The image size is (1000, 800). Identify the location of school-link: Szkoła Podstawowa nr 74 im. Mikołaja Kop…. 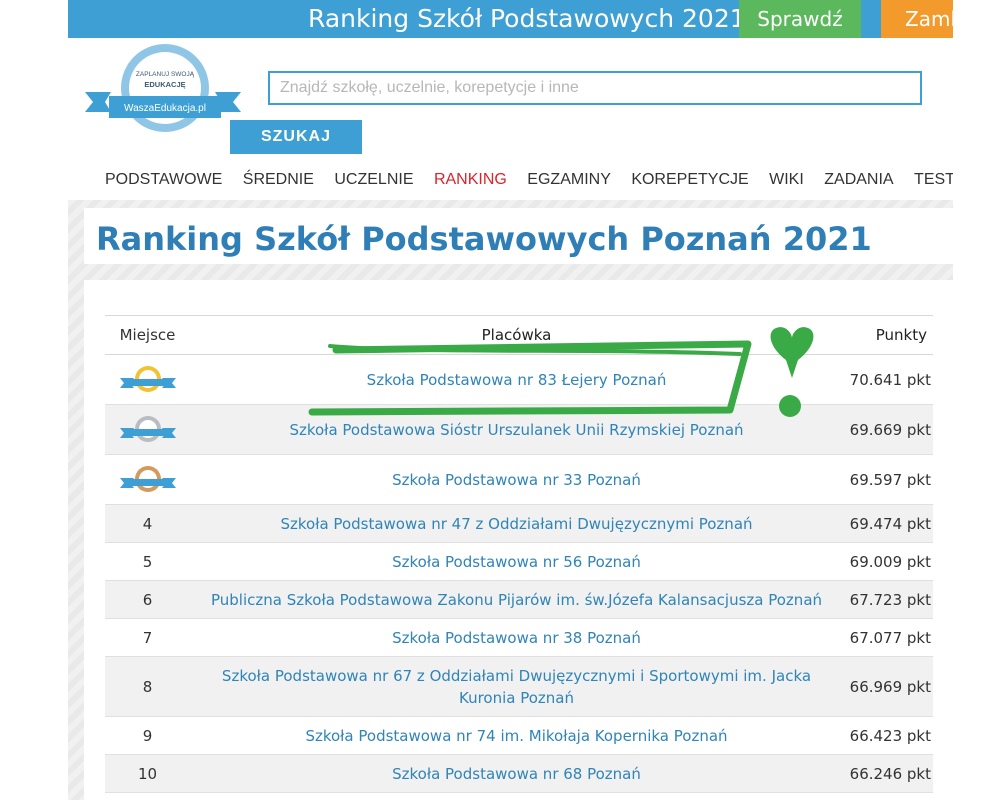
(516, 735).